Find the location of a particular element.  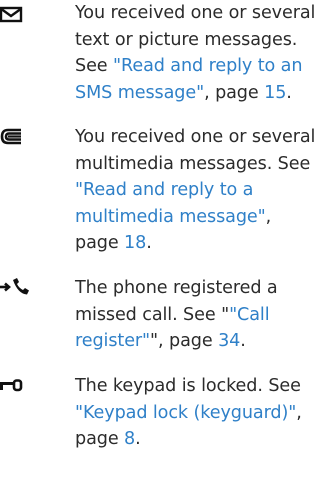

text-line: text or picture messages. is located at coordinates (201, 40).